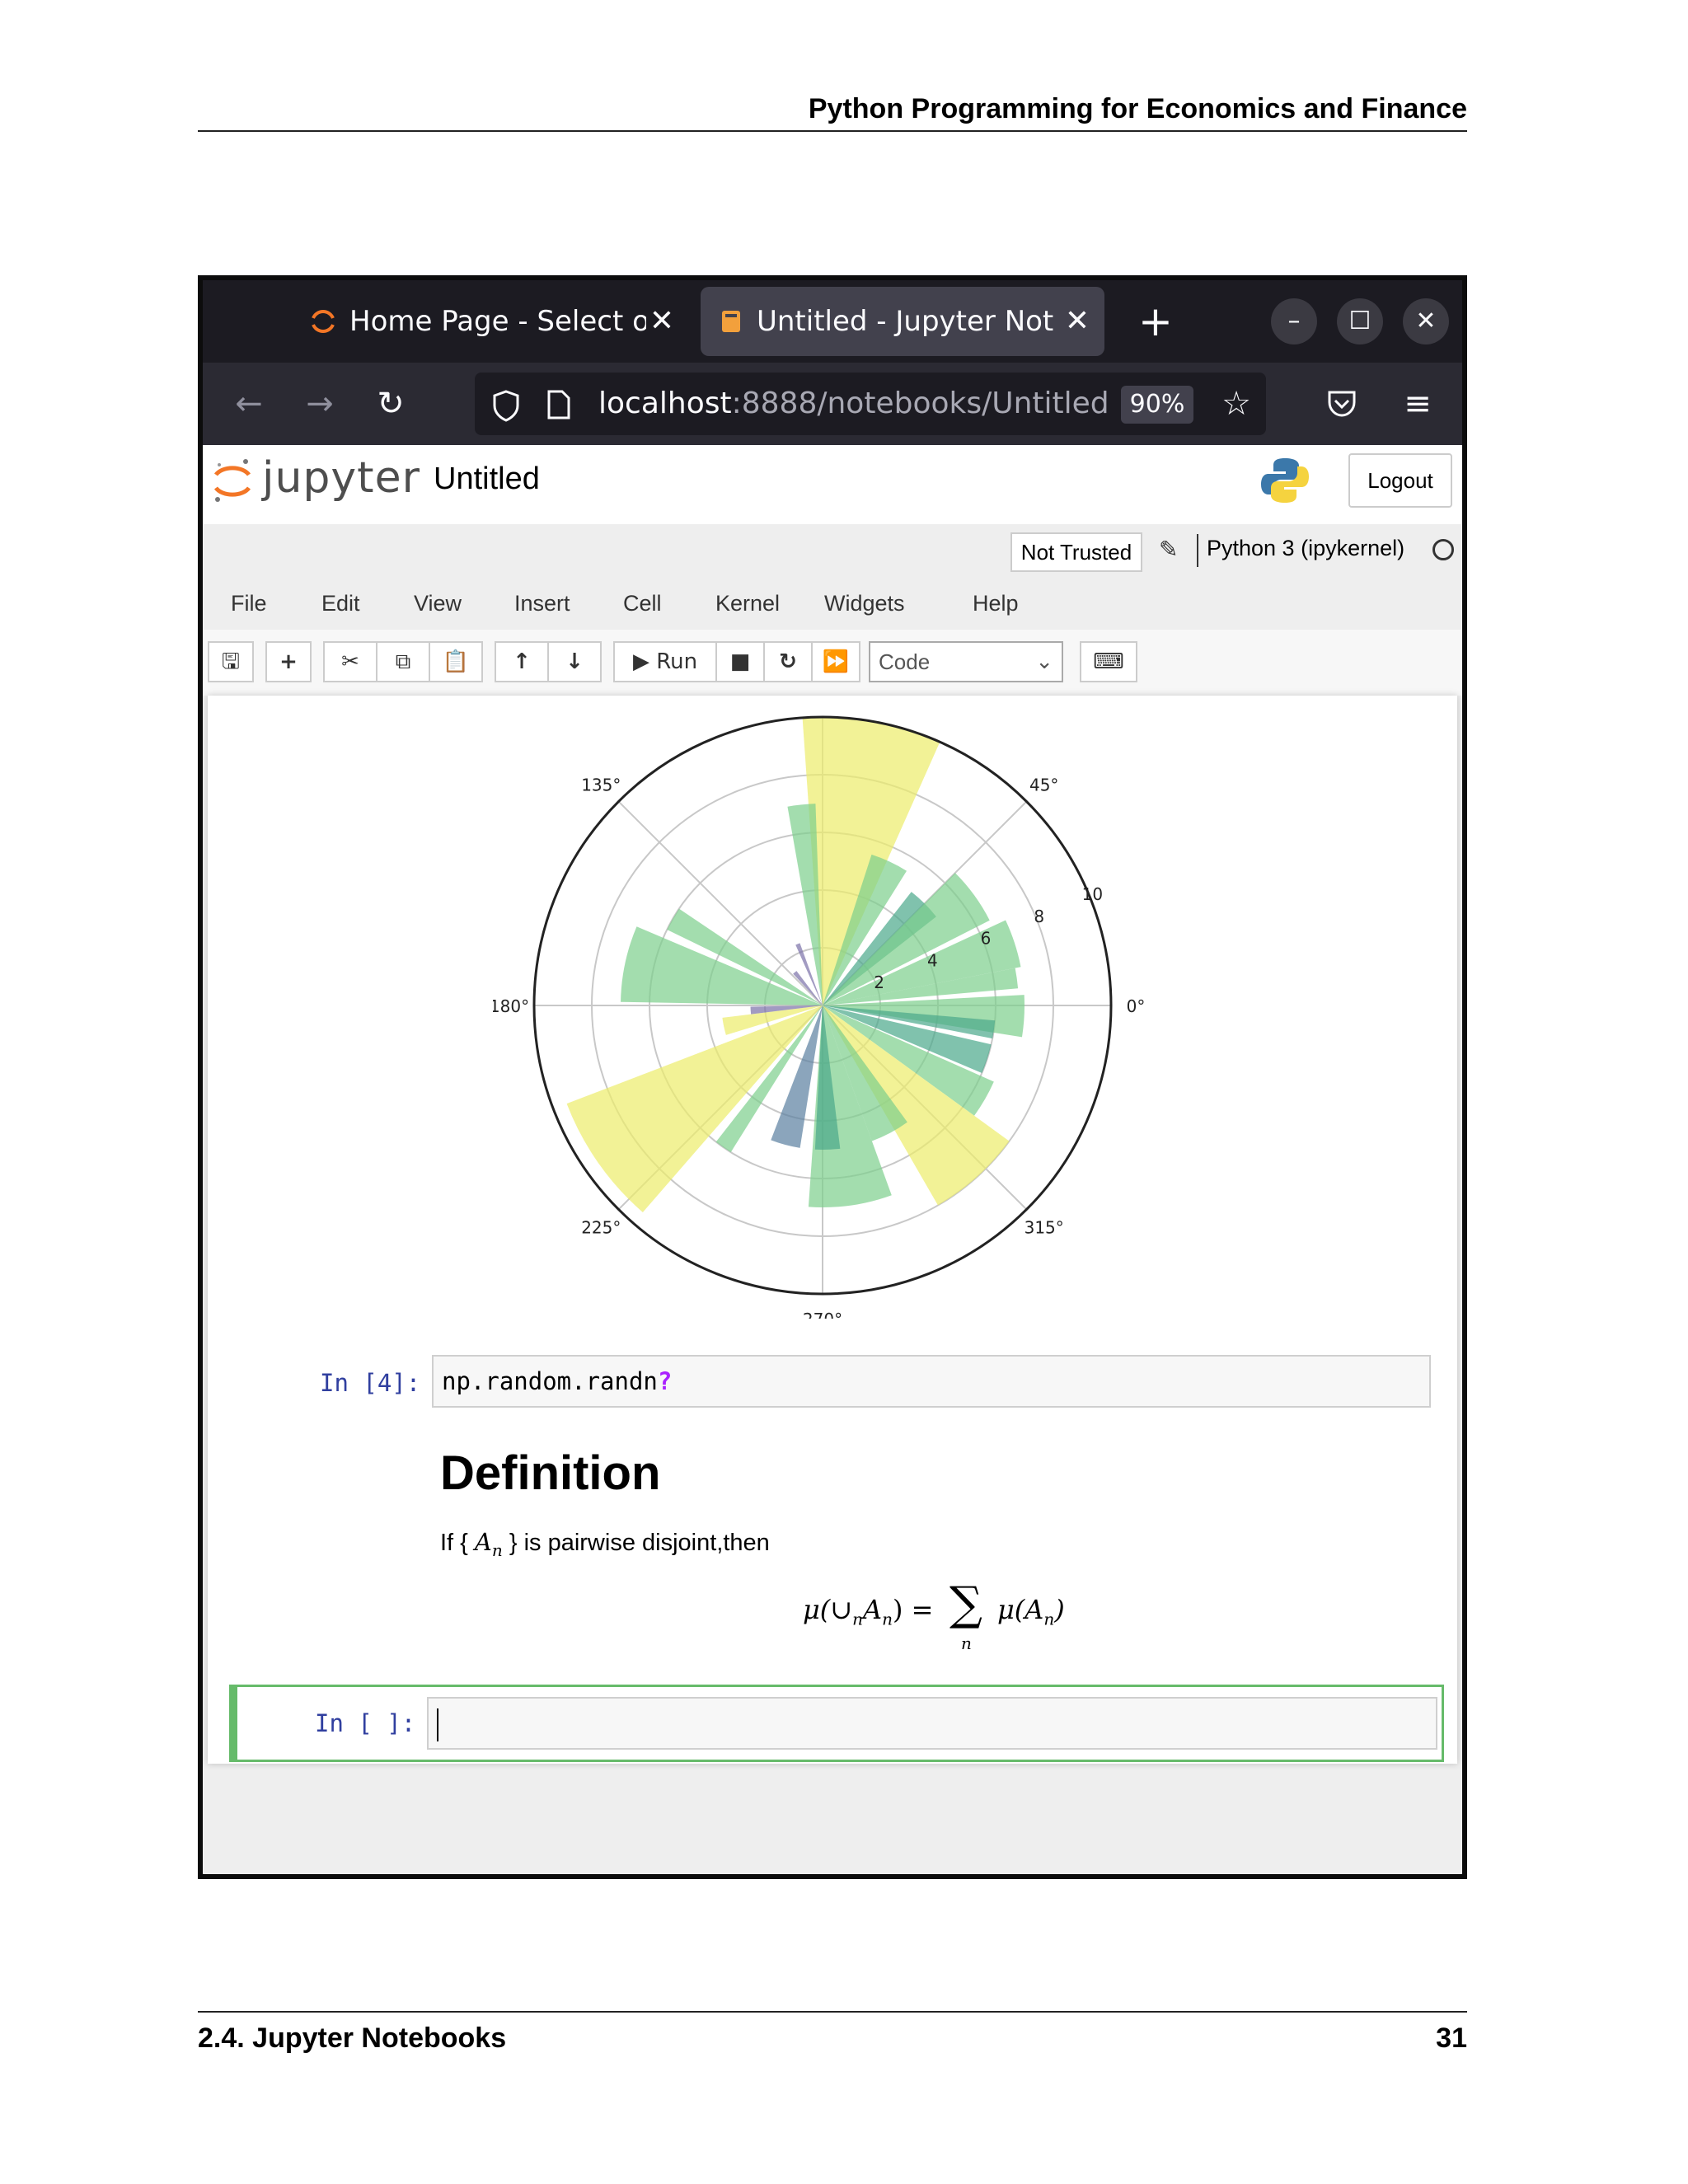 This screenshot has width=1688, height=2184. What do you see at coordinates (966, 1643) in the screenshot?
I see `sum-index: n` at bounding box center [966, 1643].